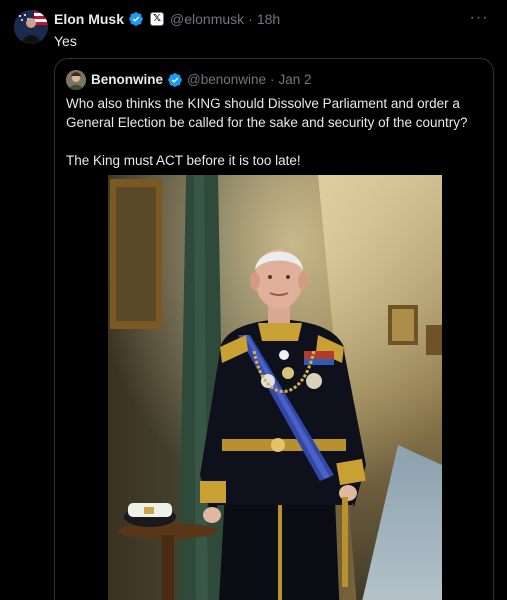 This screenshot has width=507, height=600. What do you see at coordinates (226, 80) in the screenshot?
I see `quoted-author-handle: @benonwine` at bounding box center [226, 80].